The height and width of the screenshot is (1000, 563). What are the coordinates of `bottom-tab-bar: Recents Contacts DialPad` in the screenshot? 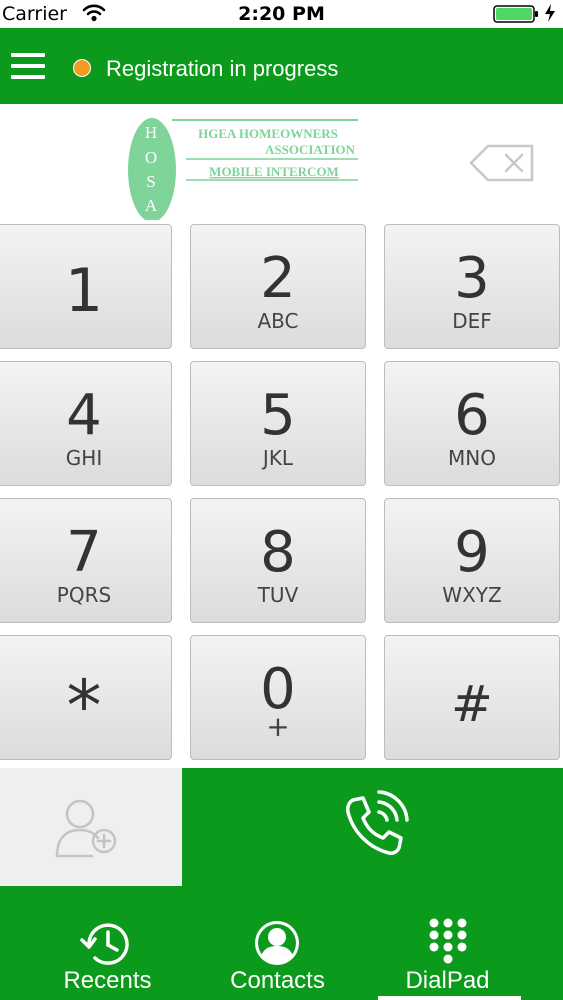 It's located at (281, 943).